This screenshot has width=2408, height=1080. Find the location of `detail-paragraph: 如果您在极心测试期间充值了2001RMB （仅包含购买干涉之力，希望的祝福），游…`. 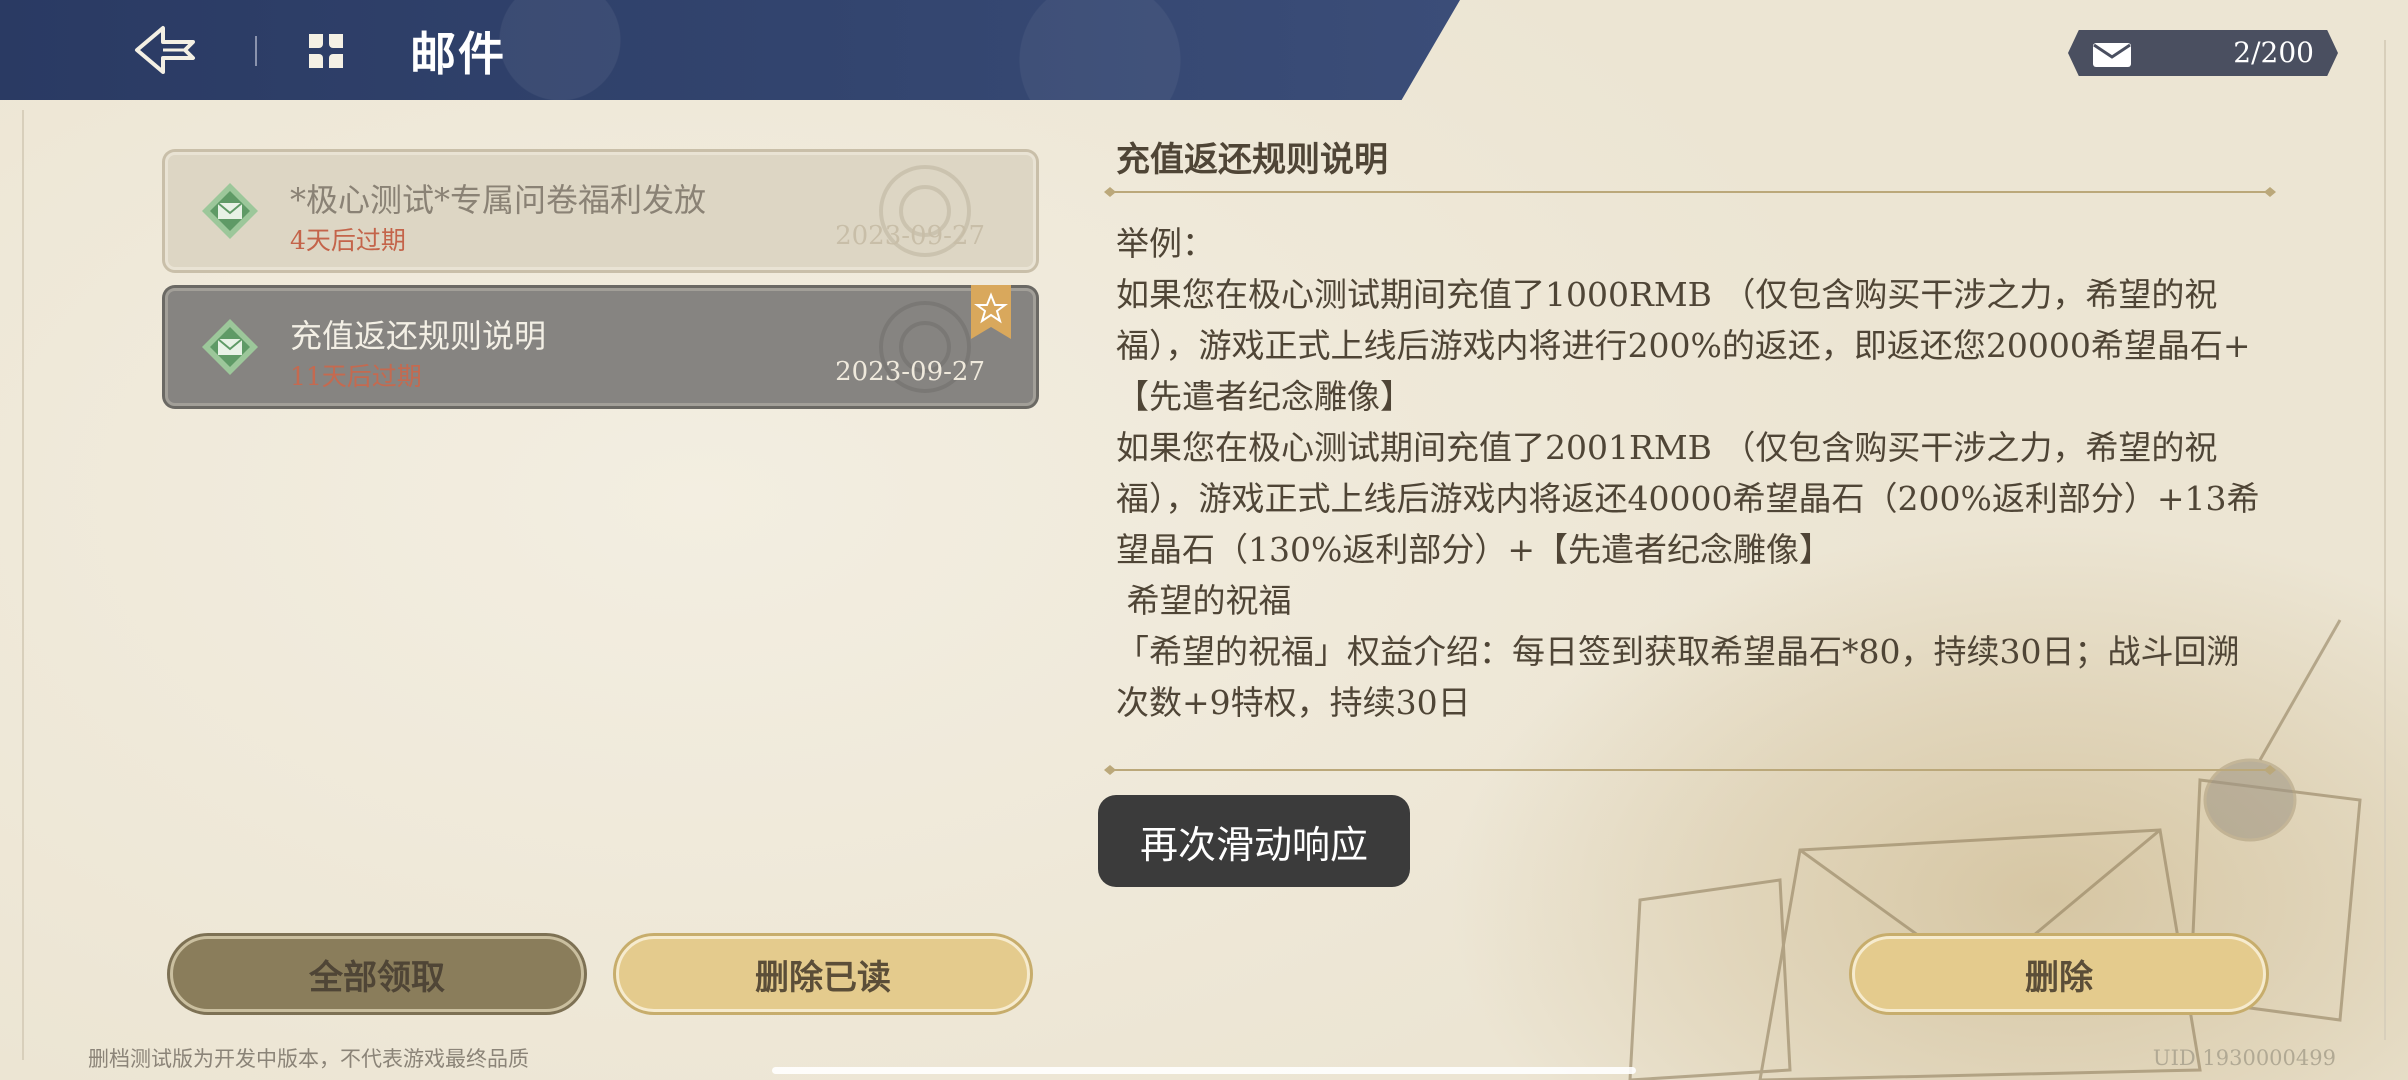

detail-paragraph: 如果您在极心测试期间充值了2001RMB （仅包含购买干涉之力，希望的祝福），游… is located at coordinates (1688, 498).